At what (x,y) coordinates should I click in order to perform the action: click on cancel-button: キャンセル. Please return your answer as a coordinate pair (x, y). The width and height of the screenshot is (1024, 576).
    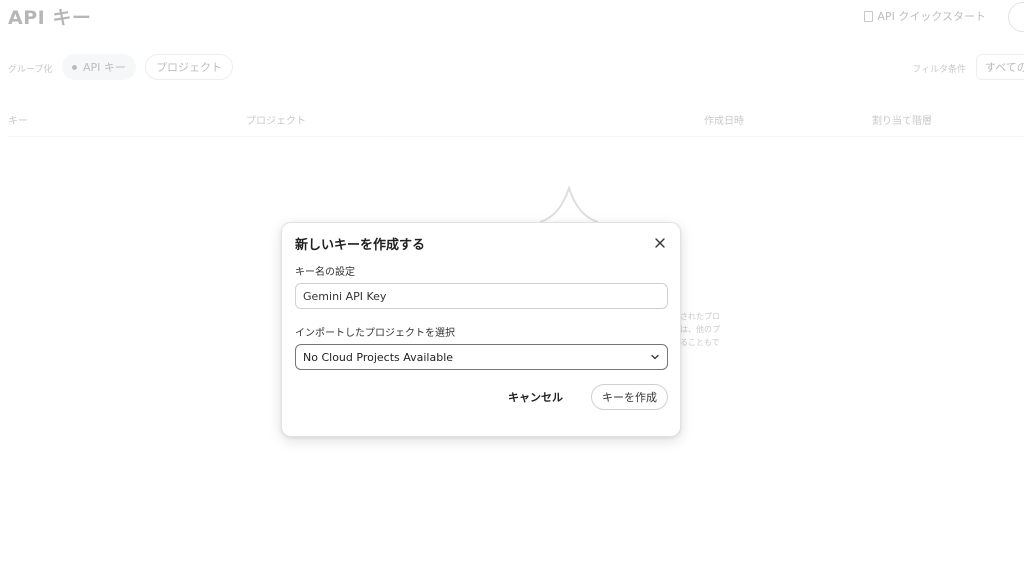
    Looking at the image, I should click on (535, 397).